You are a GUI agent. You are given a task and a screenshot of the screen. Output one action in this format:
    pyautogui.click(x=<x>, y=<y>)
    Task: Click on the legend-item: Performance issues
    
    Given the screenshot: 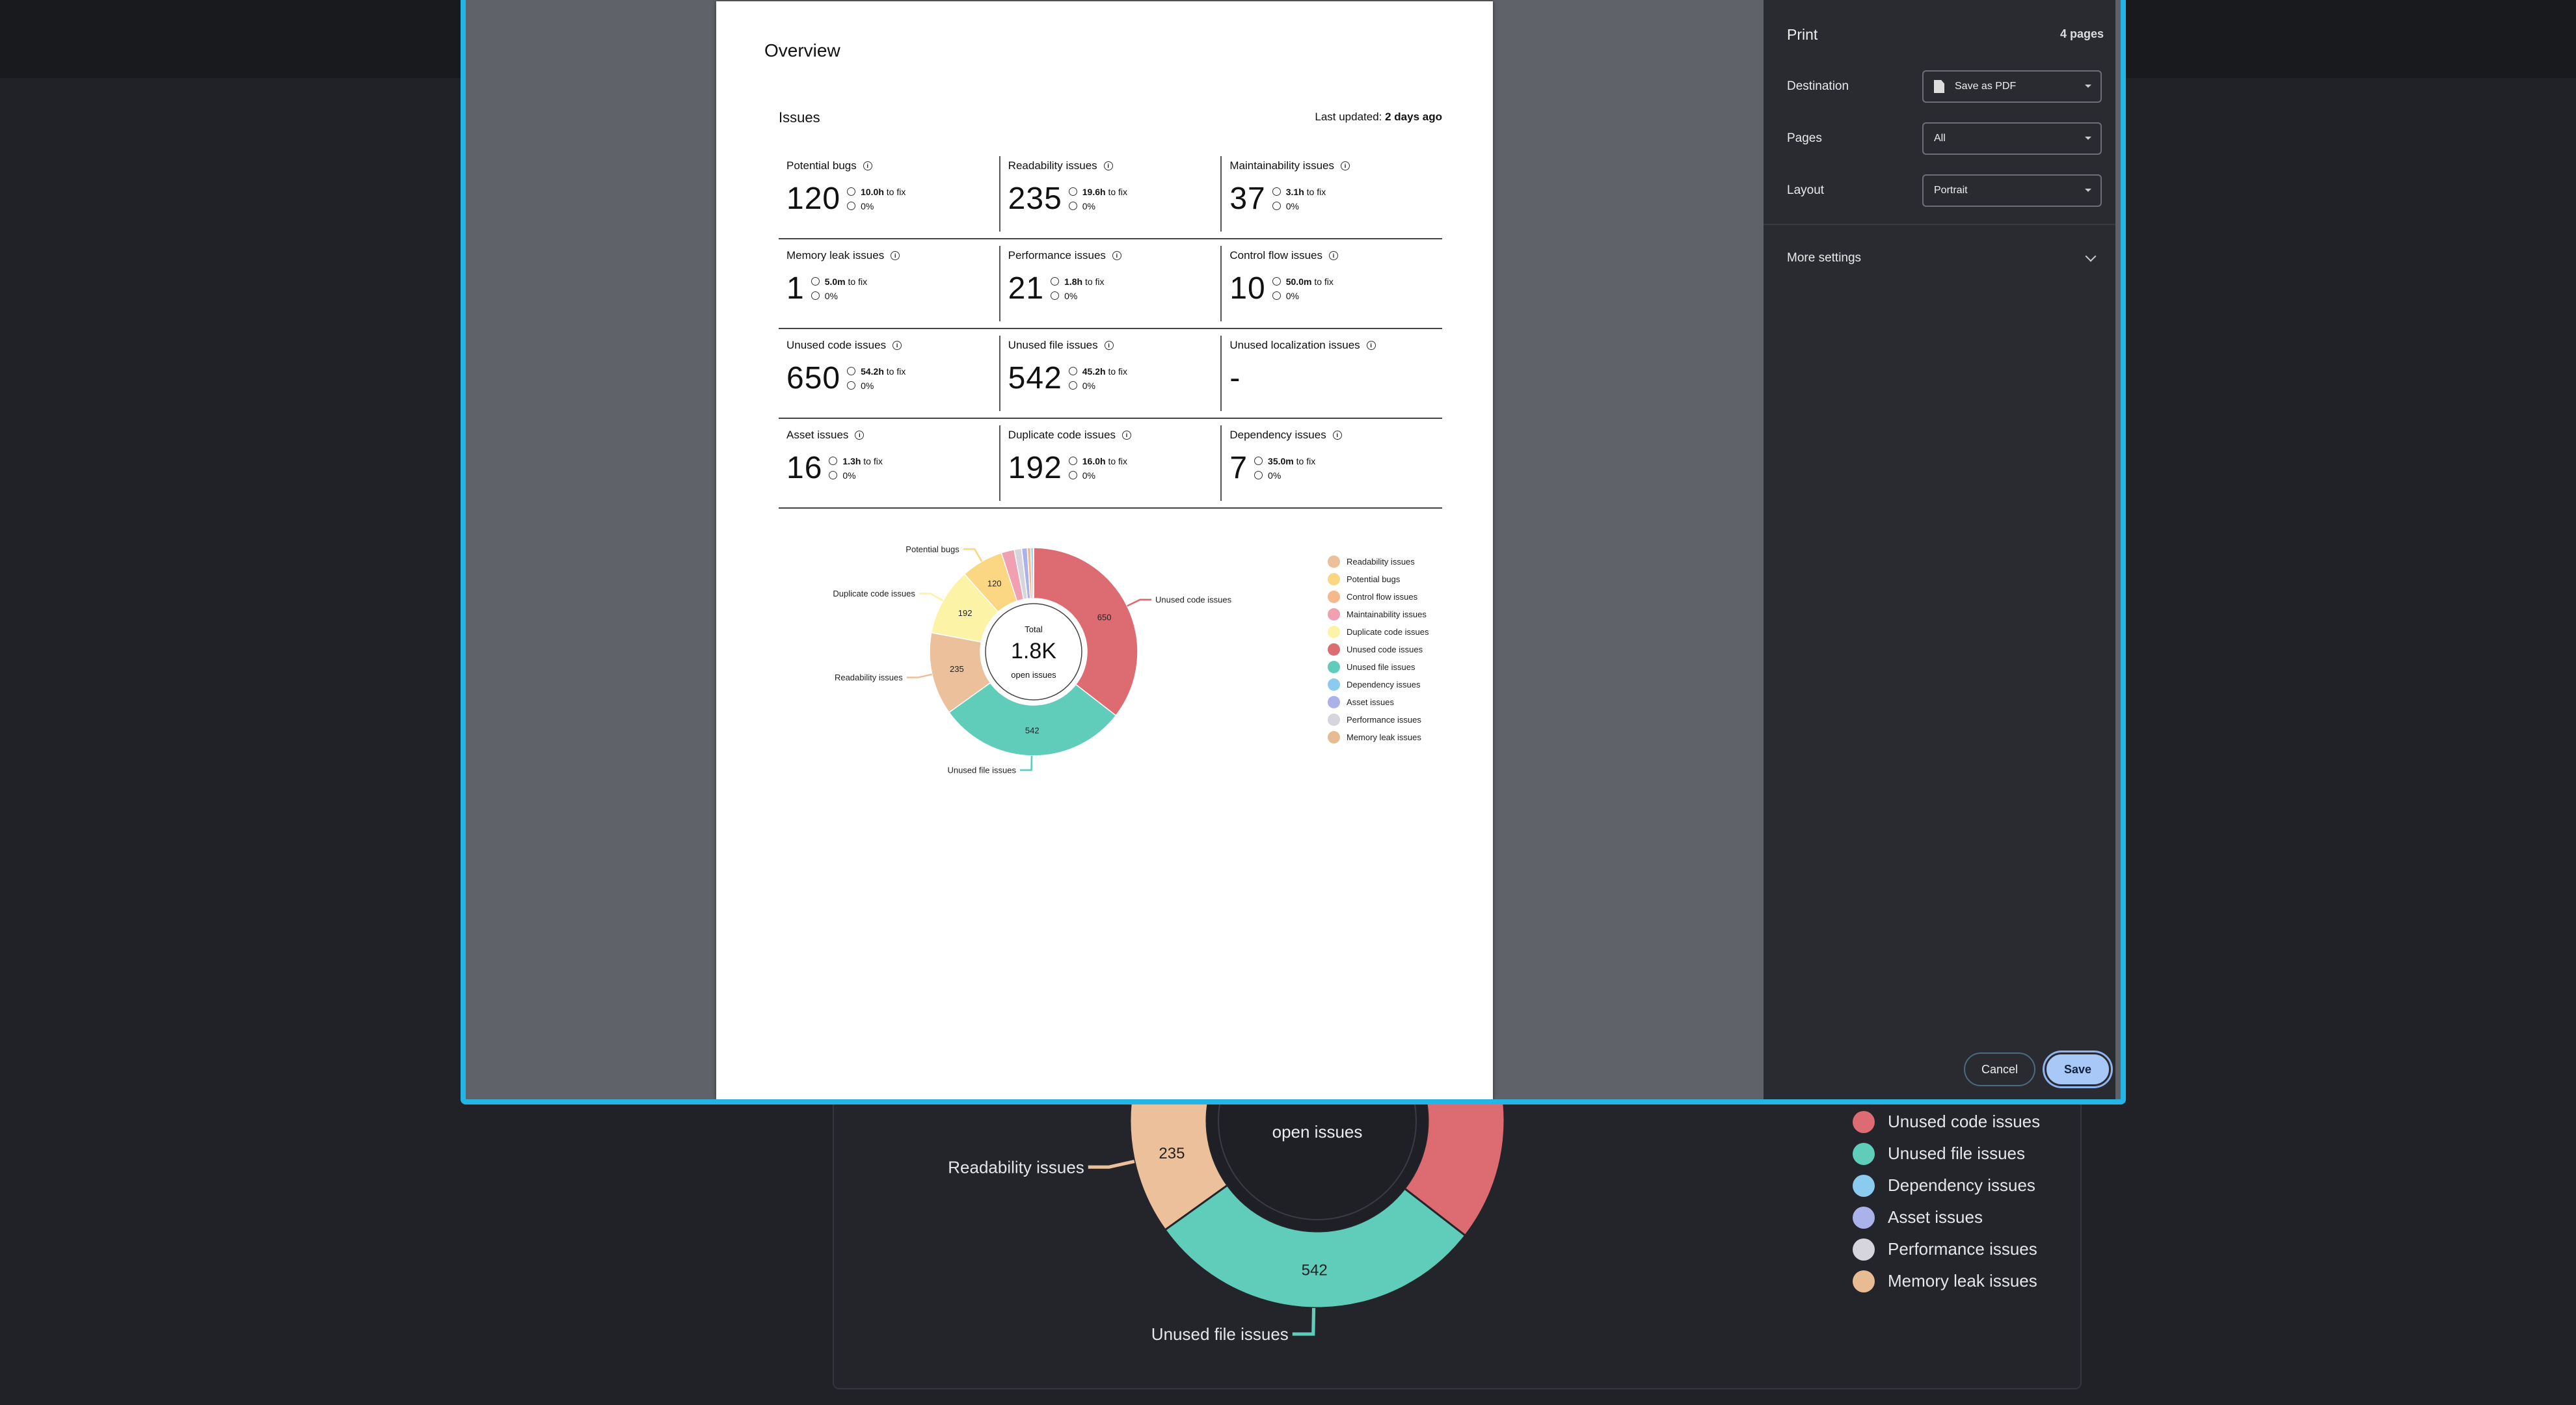 What is the action you would take?
    pyautogui.click(x=1378, y=720)
    